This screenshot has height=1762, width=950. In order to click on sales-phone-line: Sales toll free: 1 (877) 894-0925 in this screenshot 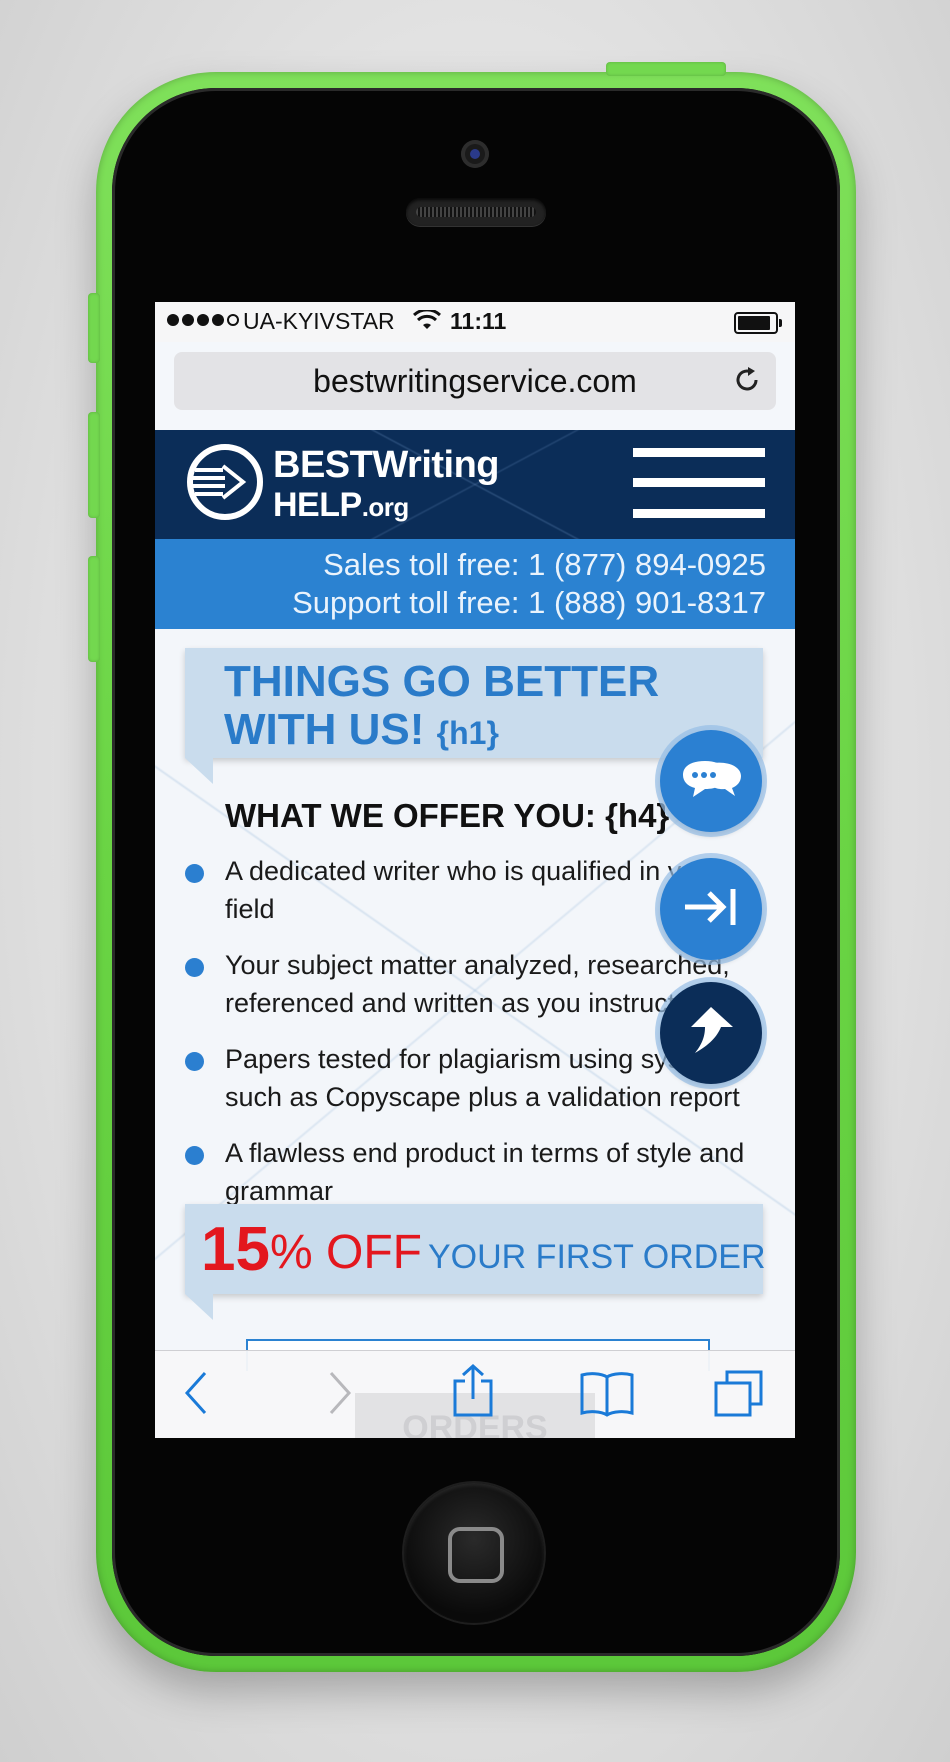, I will do `click(475, 565)`.